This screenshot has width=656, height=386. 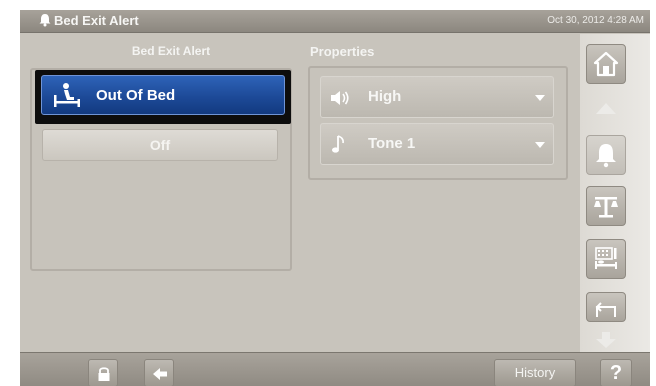 What do you see at coordinates (605, 309) in the screenshot?
I see `folder-return-icon` at bounding box center [605, 309].